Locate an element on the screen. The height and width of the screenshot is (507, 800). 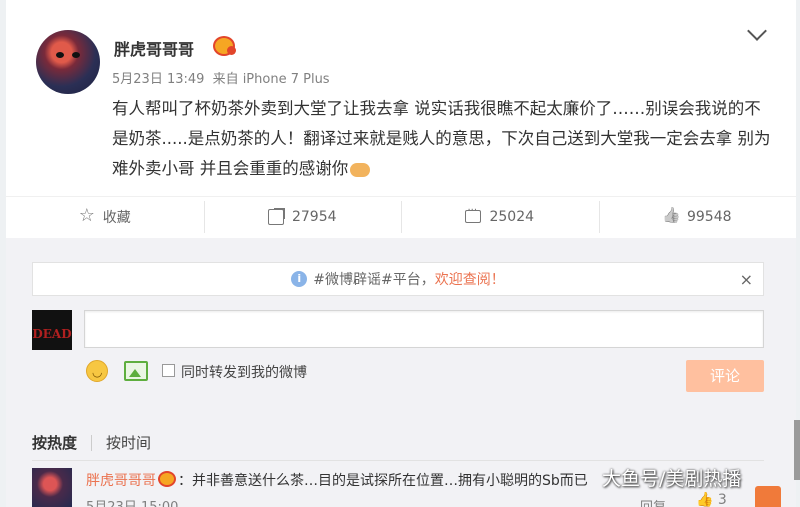
comment-like-button: 👍 3 is located at coordinates (711, 499).